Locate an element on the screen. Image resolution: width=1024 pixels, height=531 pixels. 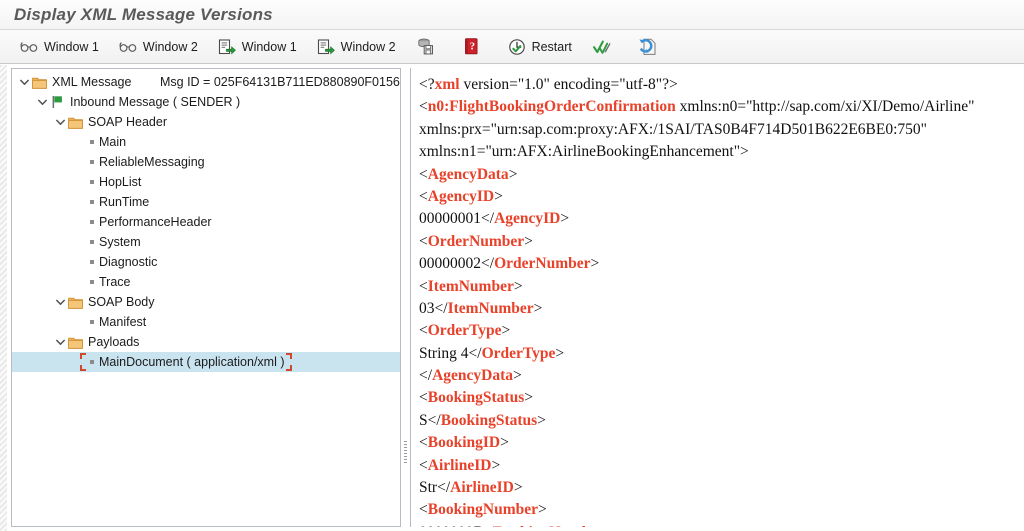
xml-line: <OrderType> is located at coordinates (717, 331).